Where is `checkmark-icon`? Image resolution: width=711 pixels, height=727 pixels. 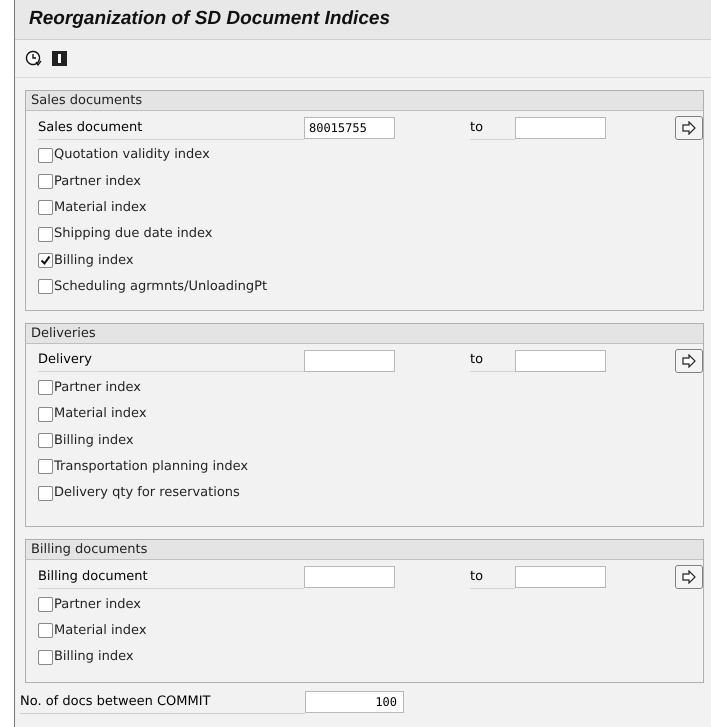
checkmark-icon is located at coordinates (45, 260).